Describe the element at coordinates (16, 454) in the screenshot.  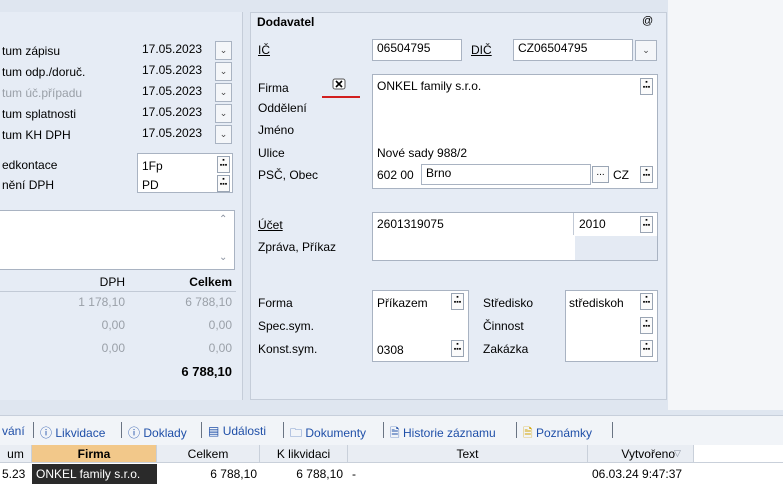
I see `column-header-datum: um` at that location.